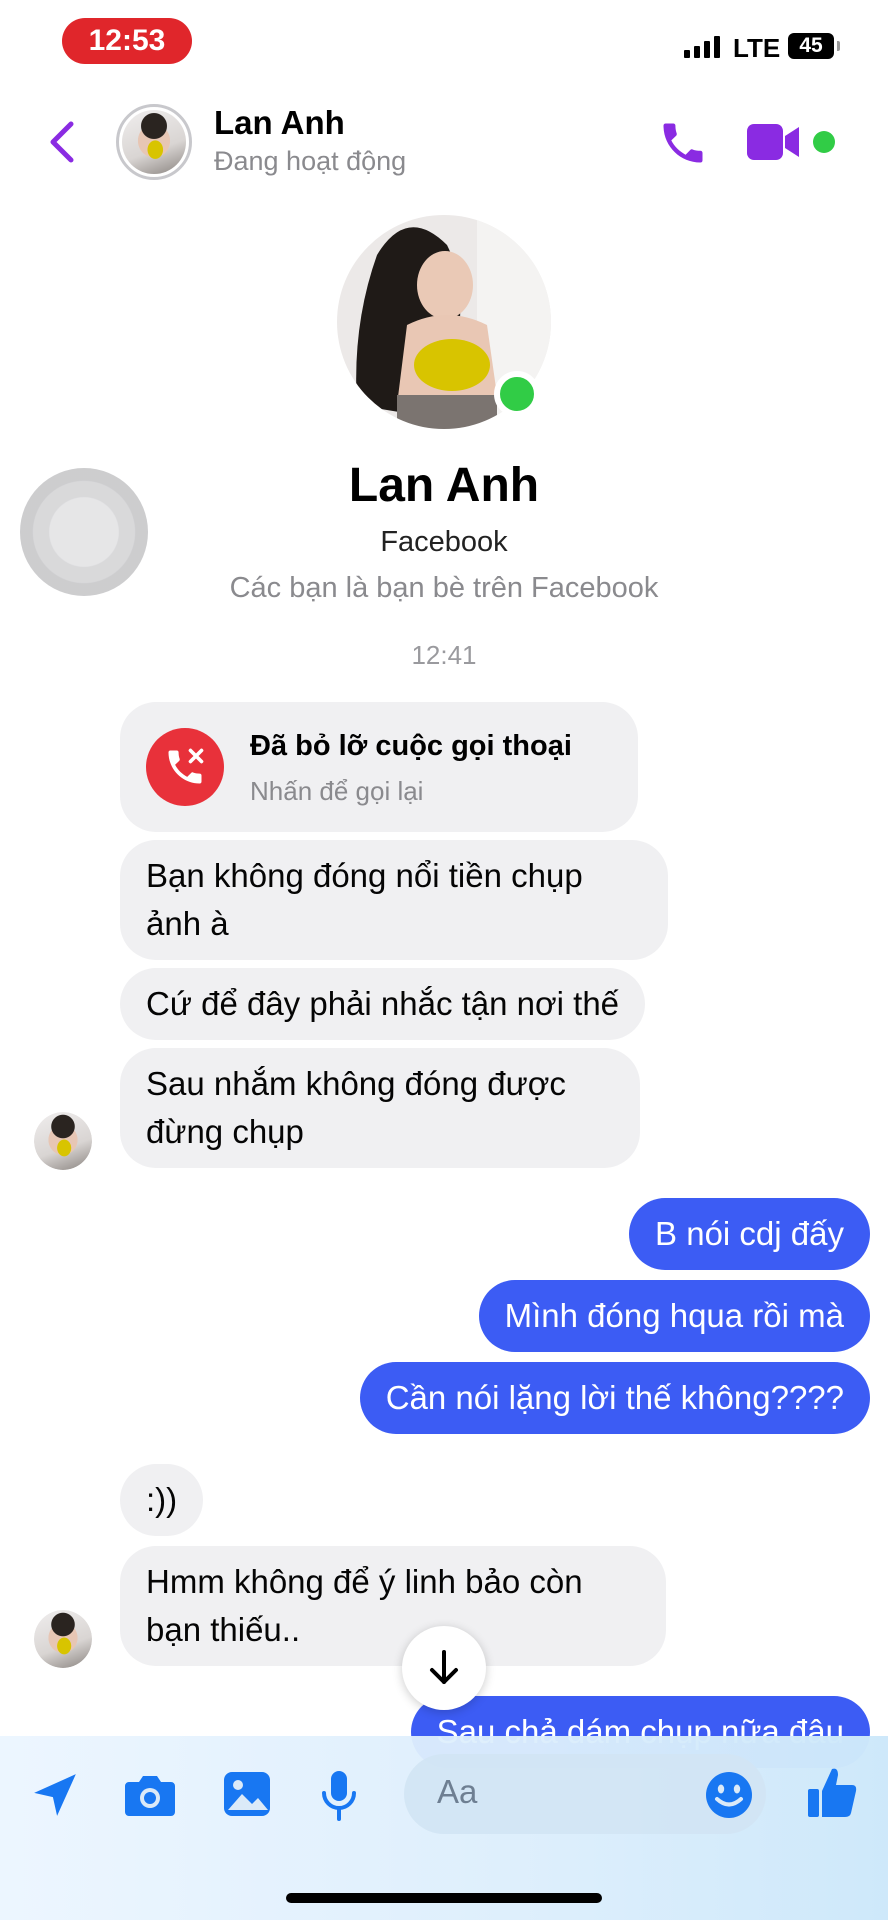 The height and width of the screenshot is (1920, 888). I want to click on home-indicator, so click(444, 1898).